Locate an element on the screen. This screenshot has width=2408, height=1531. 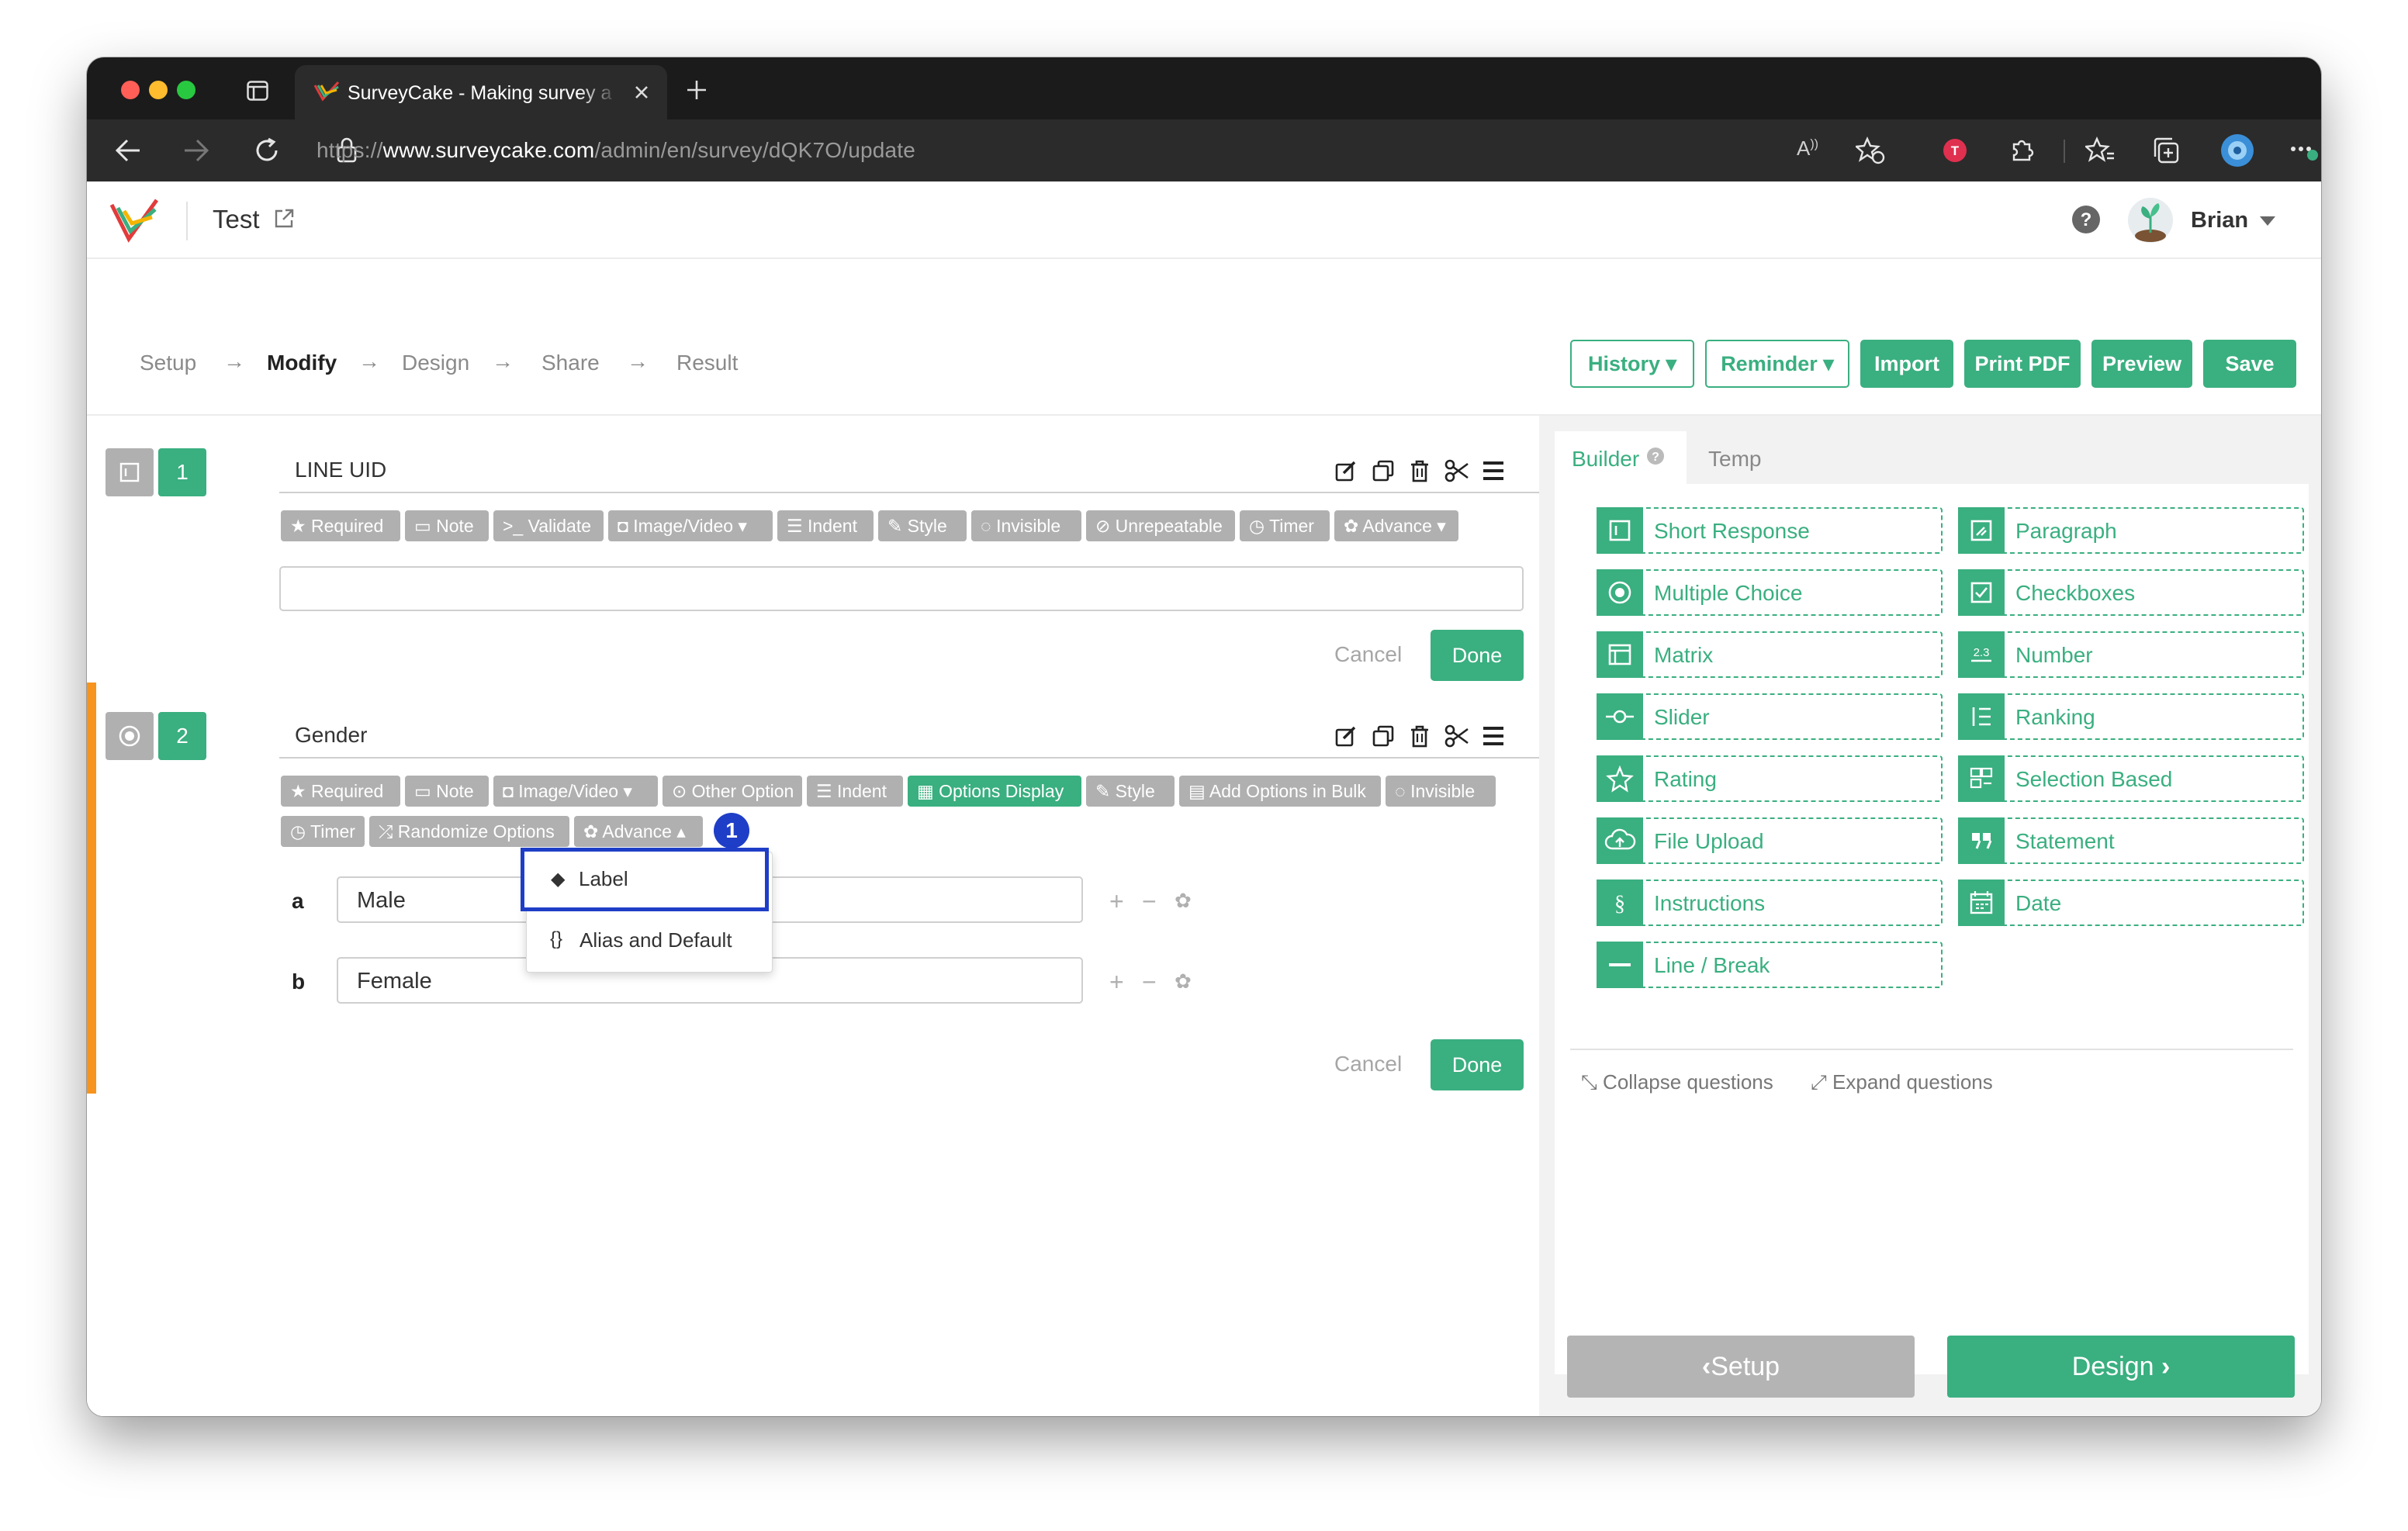
palette-short-response: Short Response is located at coordinates (1770, 530).